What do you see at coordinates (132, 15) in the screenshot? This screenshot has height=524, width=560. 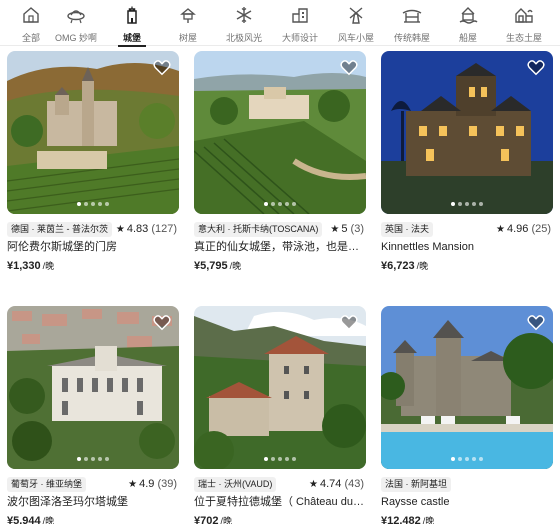 I see `castle-icon` at bounding box center [132, 15].